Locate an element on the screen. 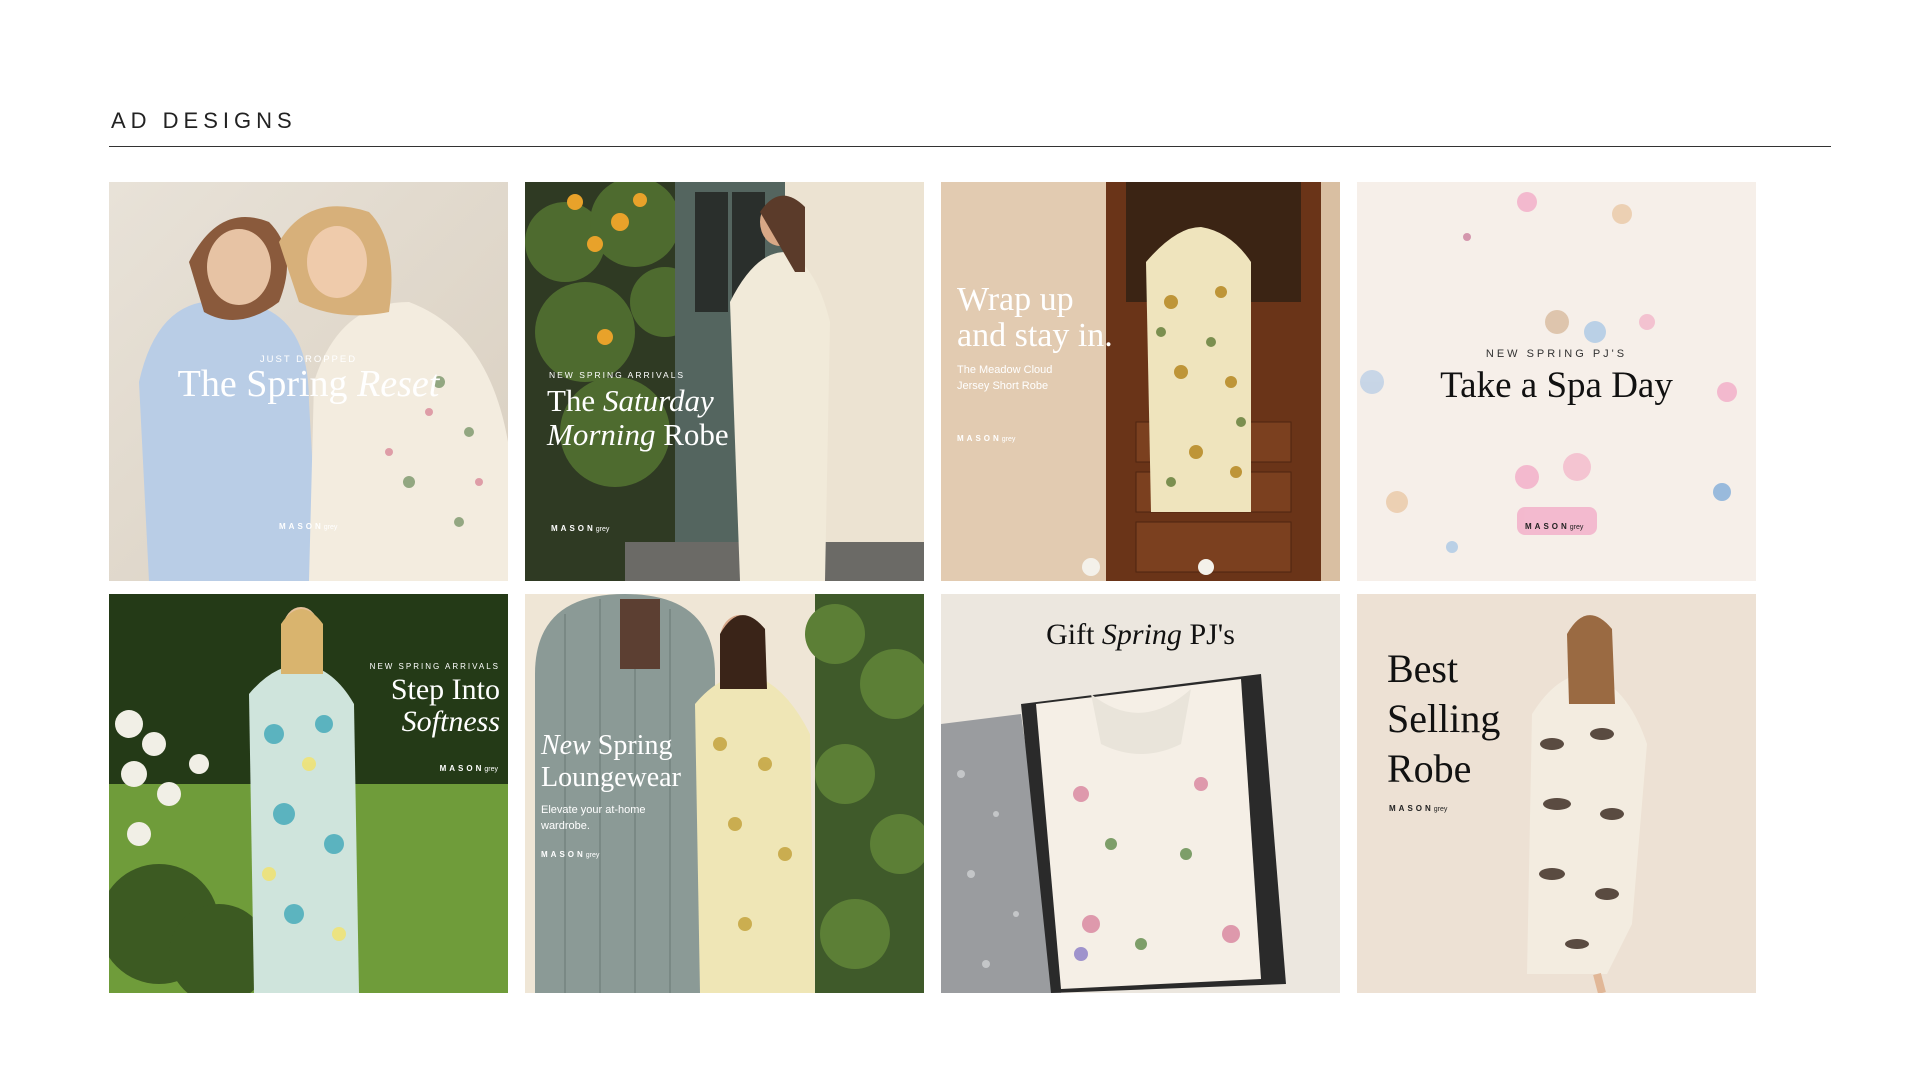 Image resolution: width=1920 pixels, height=1080 pixels. ad-subtext-line: Elevate your at-home is located at coordinates (593, 810).